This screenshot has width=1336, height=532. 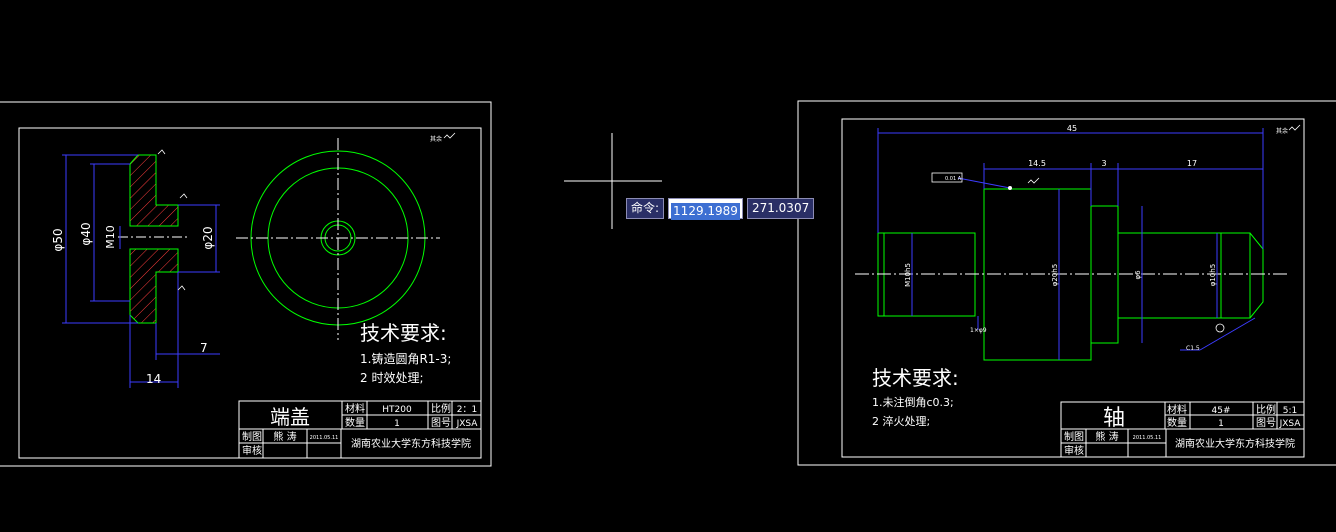 What do you see at coordinates (467, 410) in the screenshot?
I see `scale-value: 2：1` at bounding box center [467, 410].